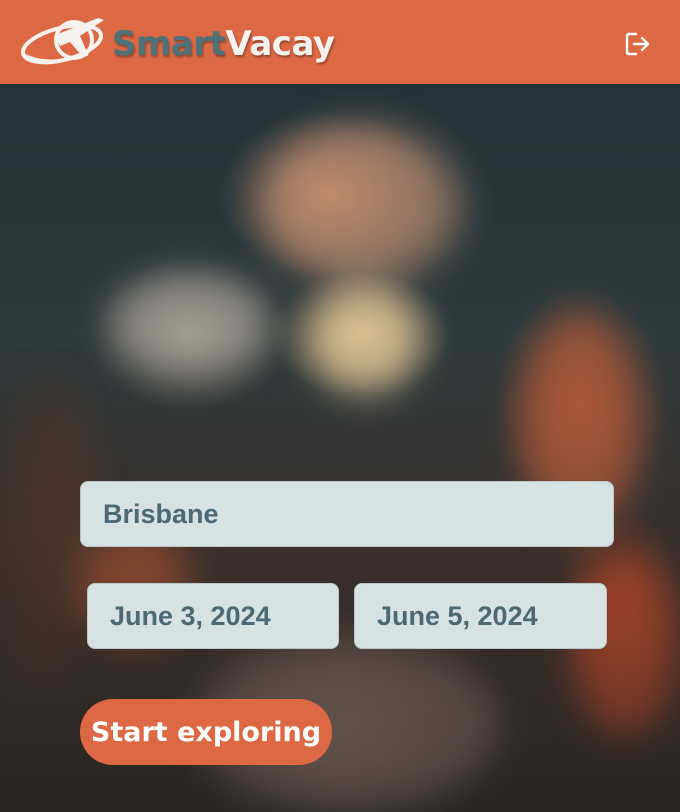 The width and height of the screenshot is (680, 812). I want to click on brand-name: SmartVacay, so click(223, 44).